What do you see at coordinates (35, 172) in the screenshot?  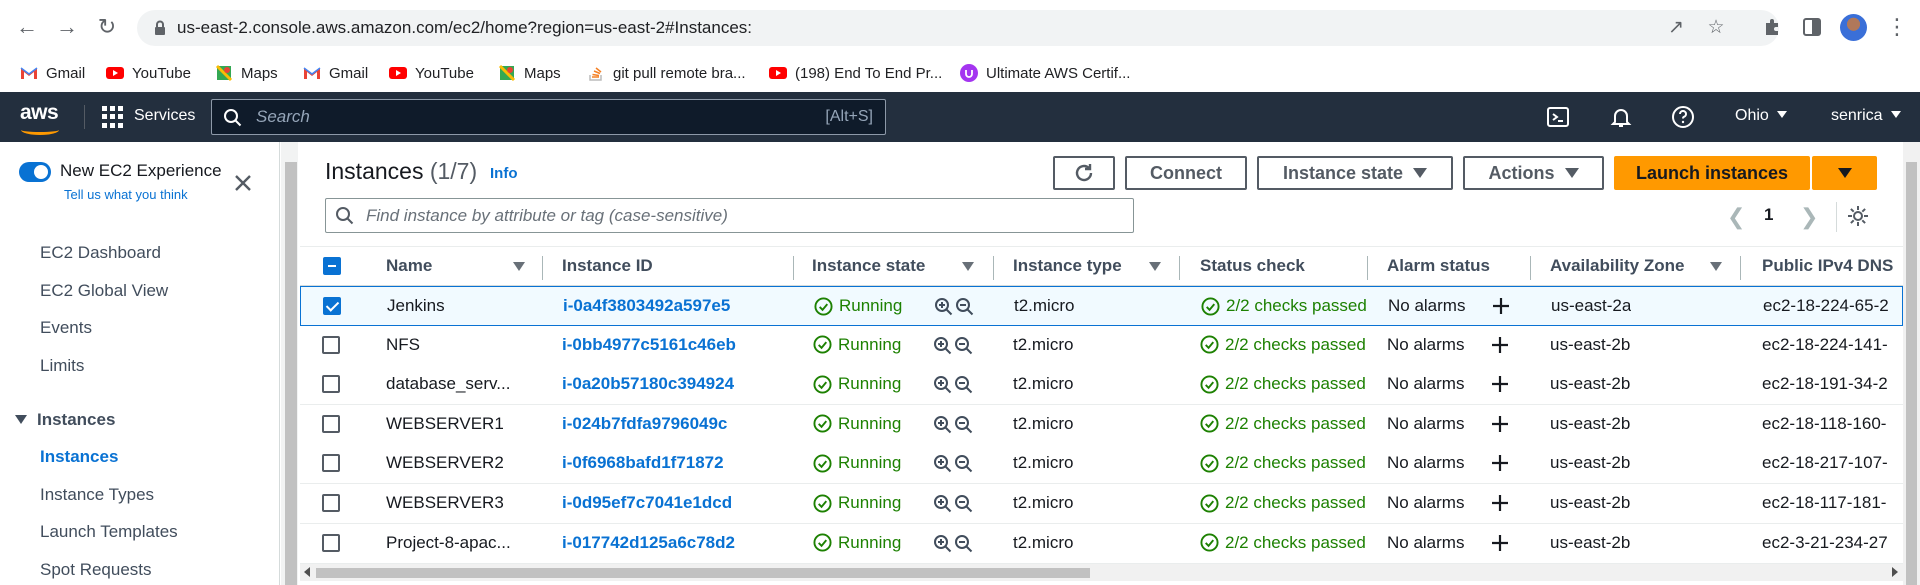 I see `new-experience-toggle` at bounding box center [35, 172].